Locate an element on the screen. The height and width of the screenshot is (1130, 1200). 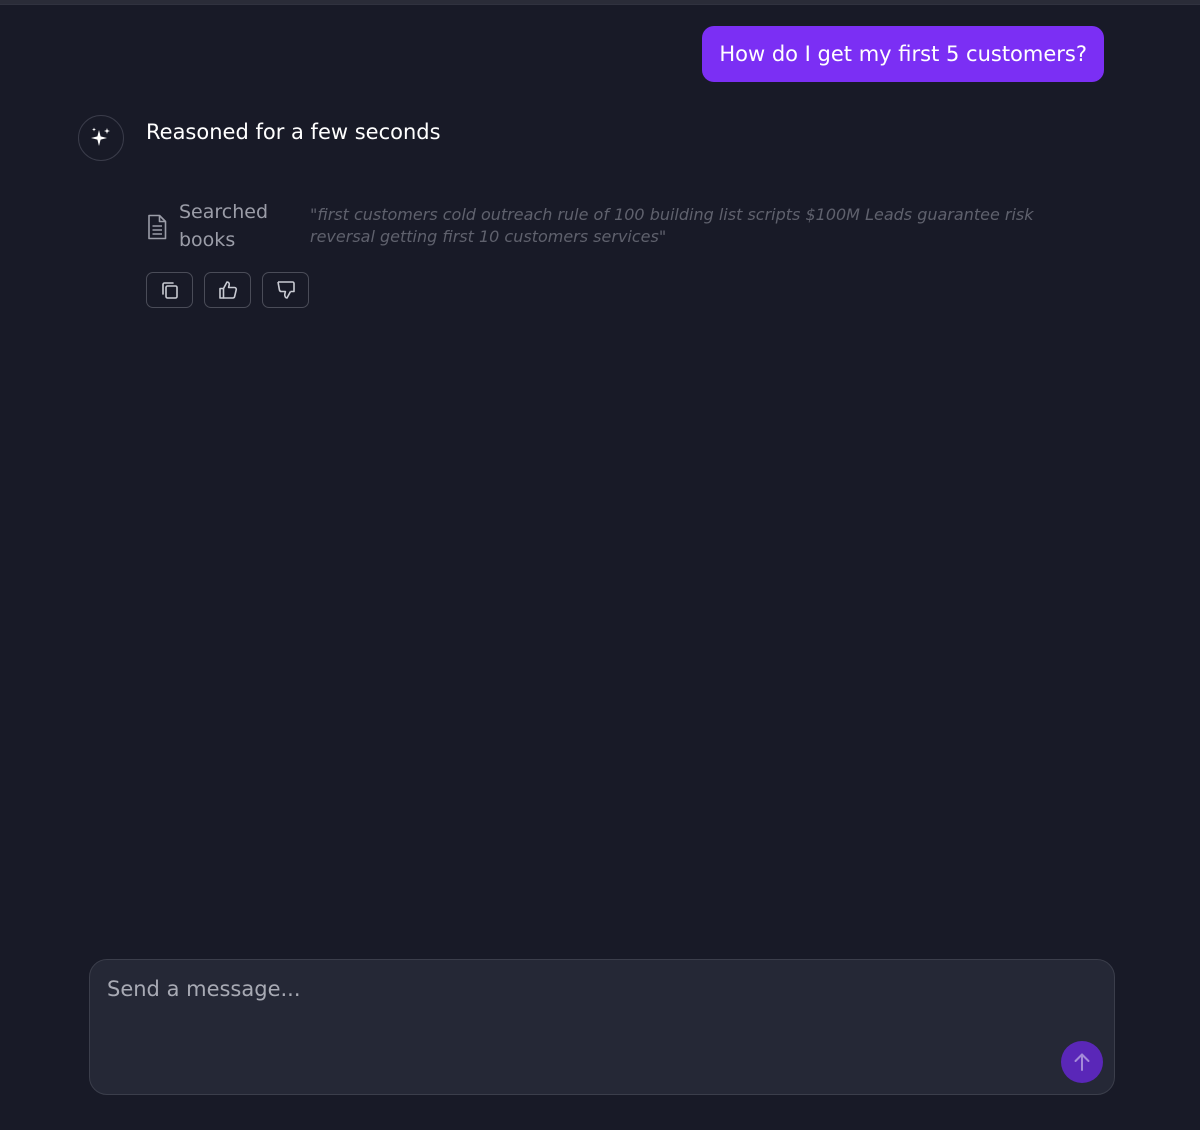
thumbs-up-button is located at coordinates (227, 290).